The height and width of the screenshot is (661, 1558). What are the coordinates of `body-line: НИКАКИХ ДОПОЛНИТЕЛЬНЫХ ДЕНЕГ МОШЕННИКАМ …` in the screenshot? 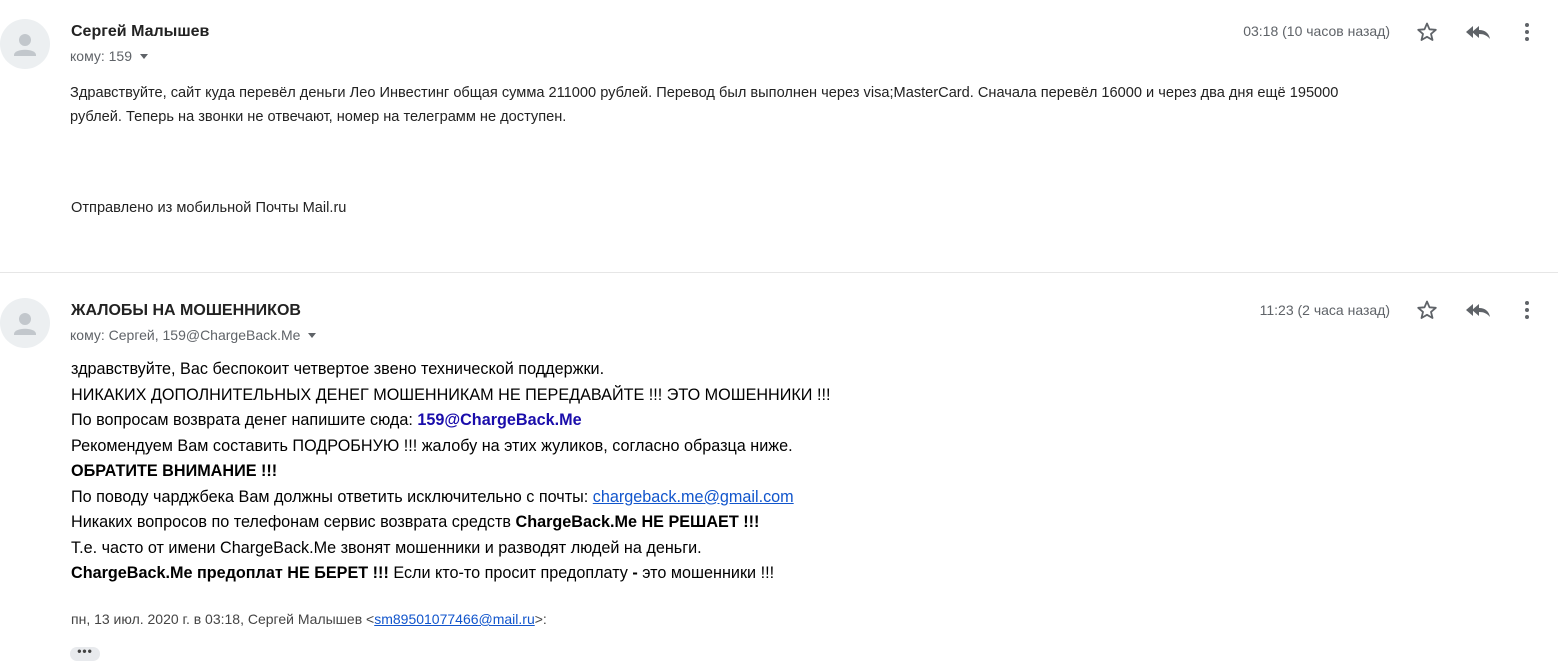 It's located at (451, 394).